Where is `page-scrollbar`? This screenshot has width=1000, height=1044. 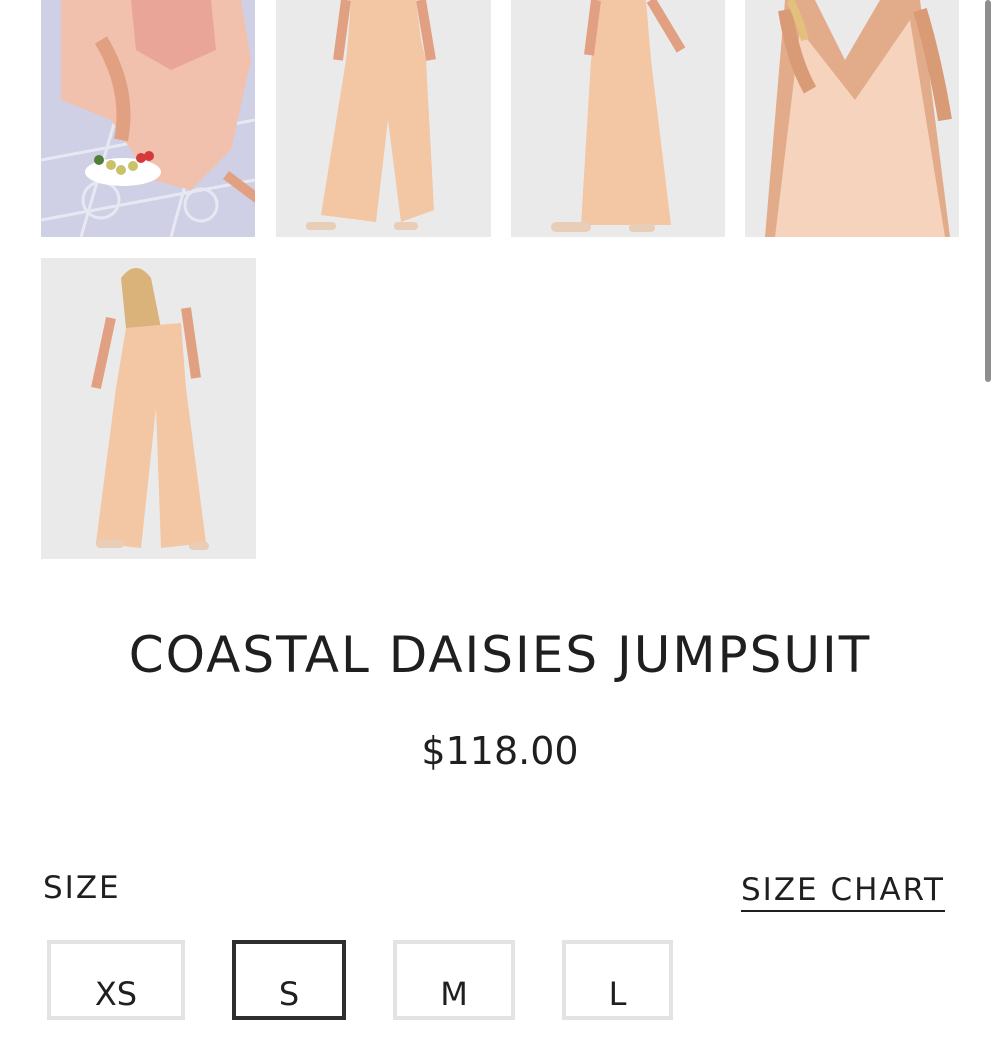 page-scrollbar is located at coordinates (988, 191).